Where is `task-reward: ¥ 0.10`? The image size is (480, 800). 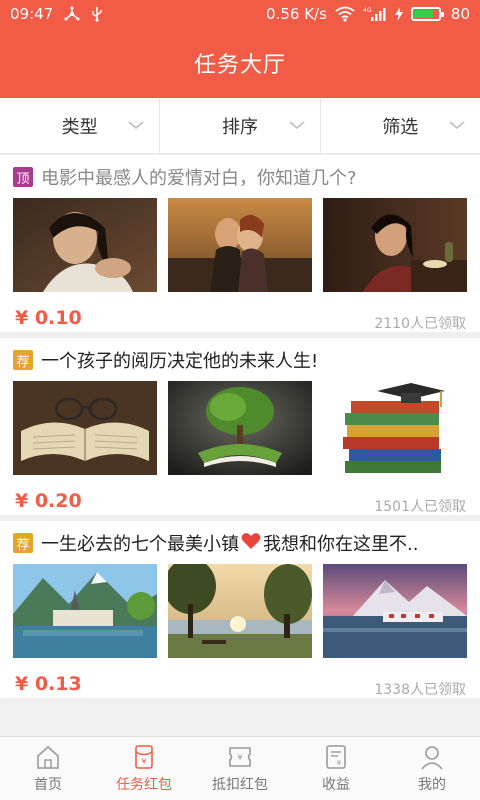
task-reward: ¥ 0.10 is located at coordinates (48, 318).